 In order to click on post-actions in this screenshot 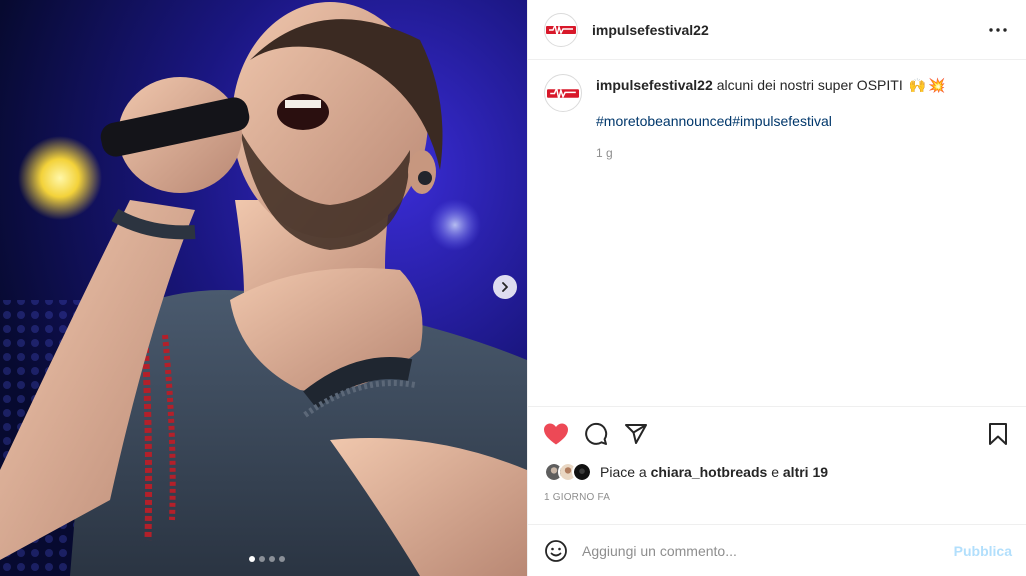, I will do `click(777, 433)`.